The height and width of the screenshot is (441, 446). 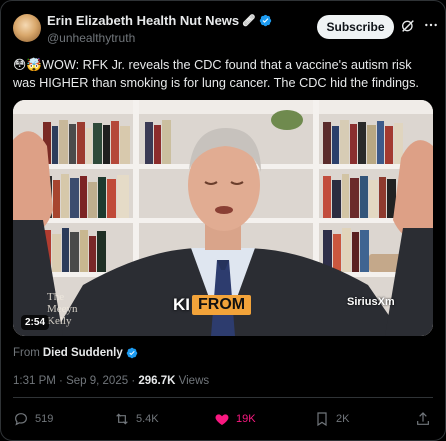 What do you see at coordinates (235, 419) in the screenshot?
I see `like-button: 19K` at bounding box center [235, 419].